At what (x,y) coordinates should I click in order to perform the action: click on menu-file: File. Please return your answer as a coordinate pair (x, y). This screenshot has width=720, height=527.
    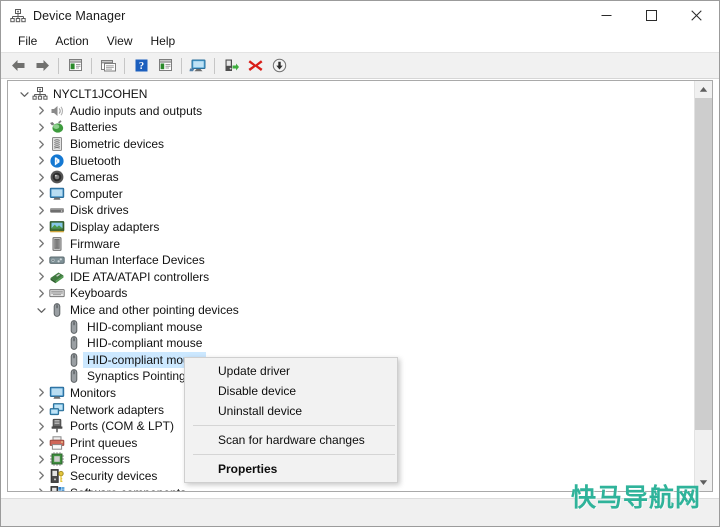
    Looking at the image, I should click on (27, 41).